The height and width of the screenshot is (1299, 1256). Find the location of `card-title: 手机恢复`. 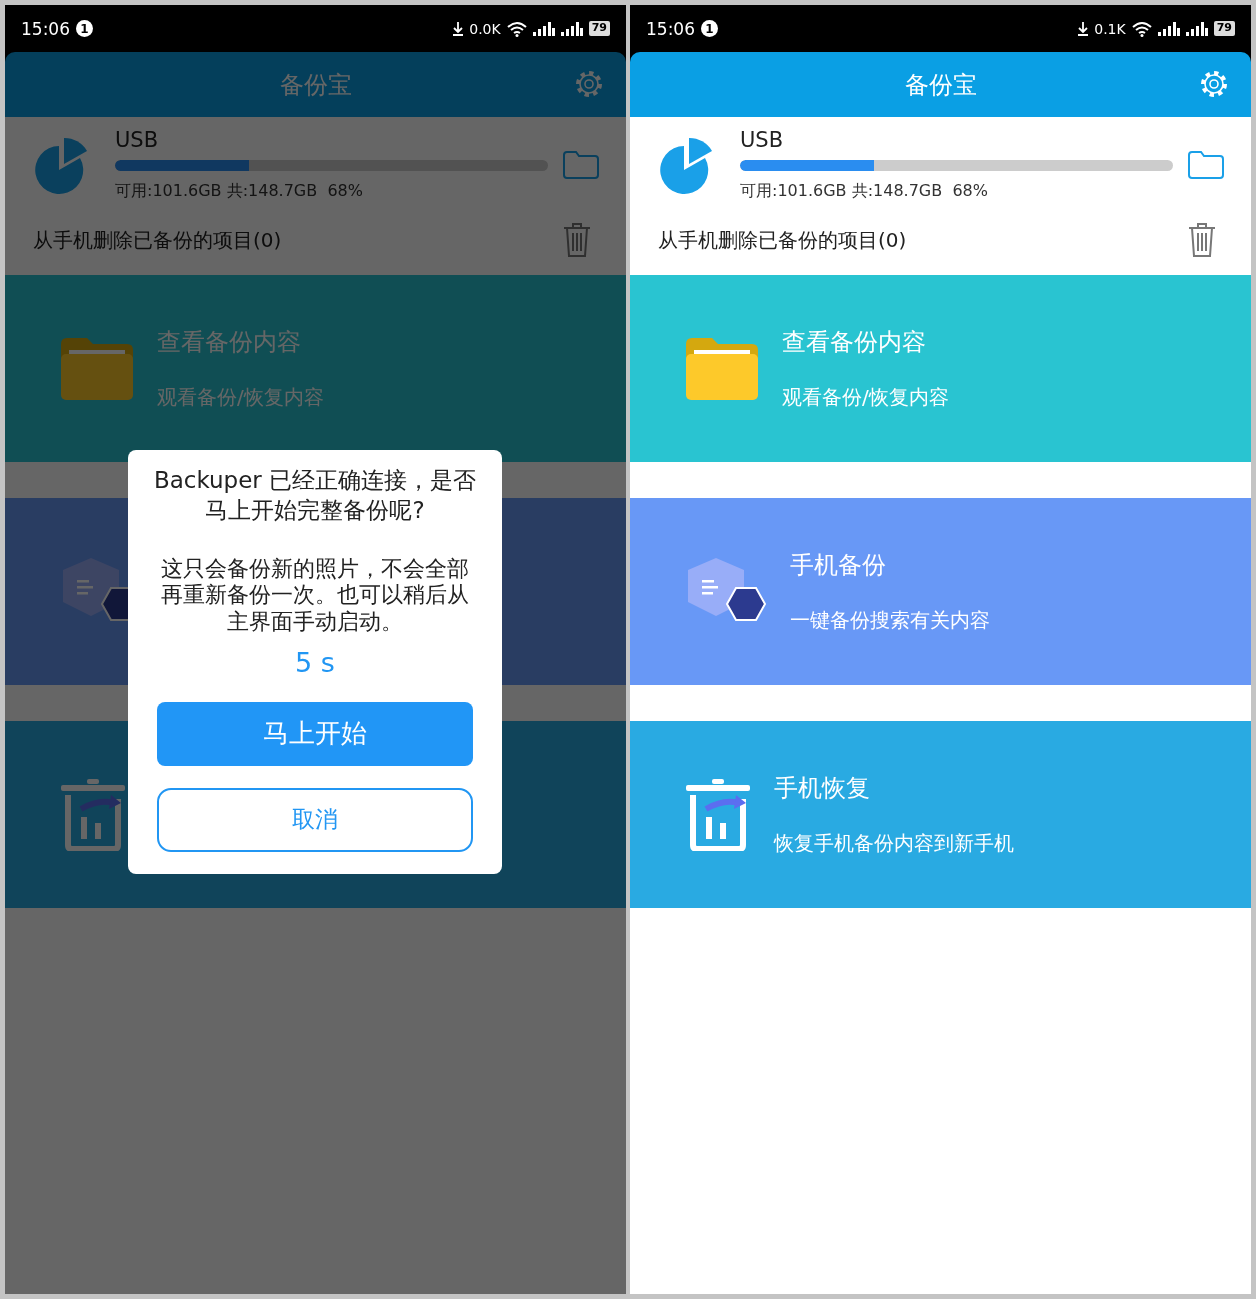

card-title: 手机恢复 is located at coordinates (822, 788).